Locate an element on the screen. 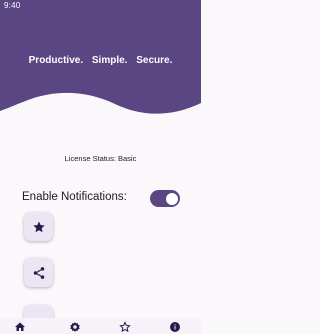 Image resolution: width=320 pixels, height=334 pixels. notifications-row: Enable Notifications: is located at coordinates (101, 199).